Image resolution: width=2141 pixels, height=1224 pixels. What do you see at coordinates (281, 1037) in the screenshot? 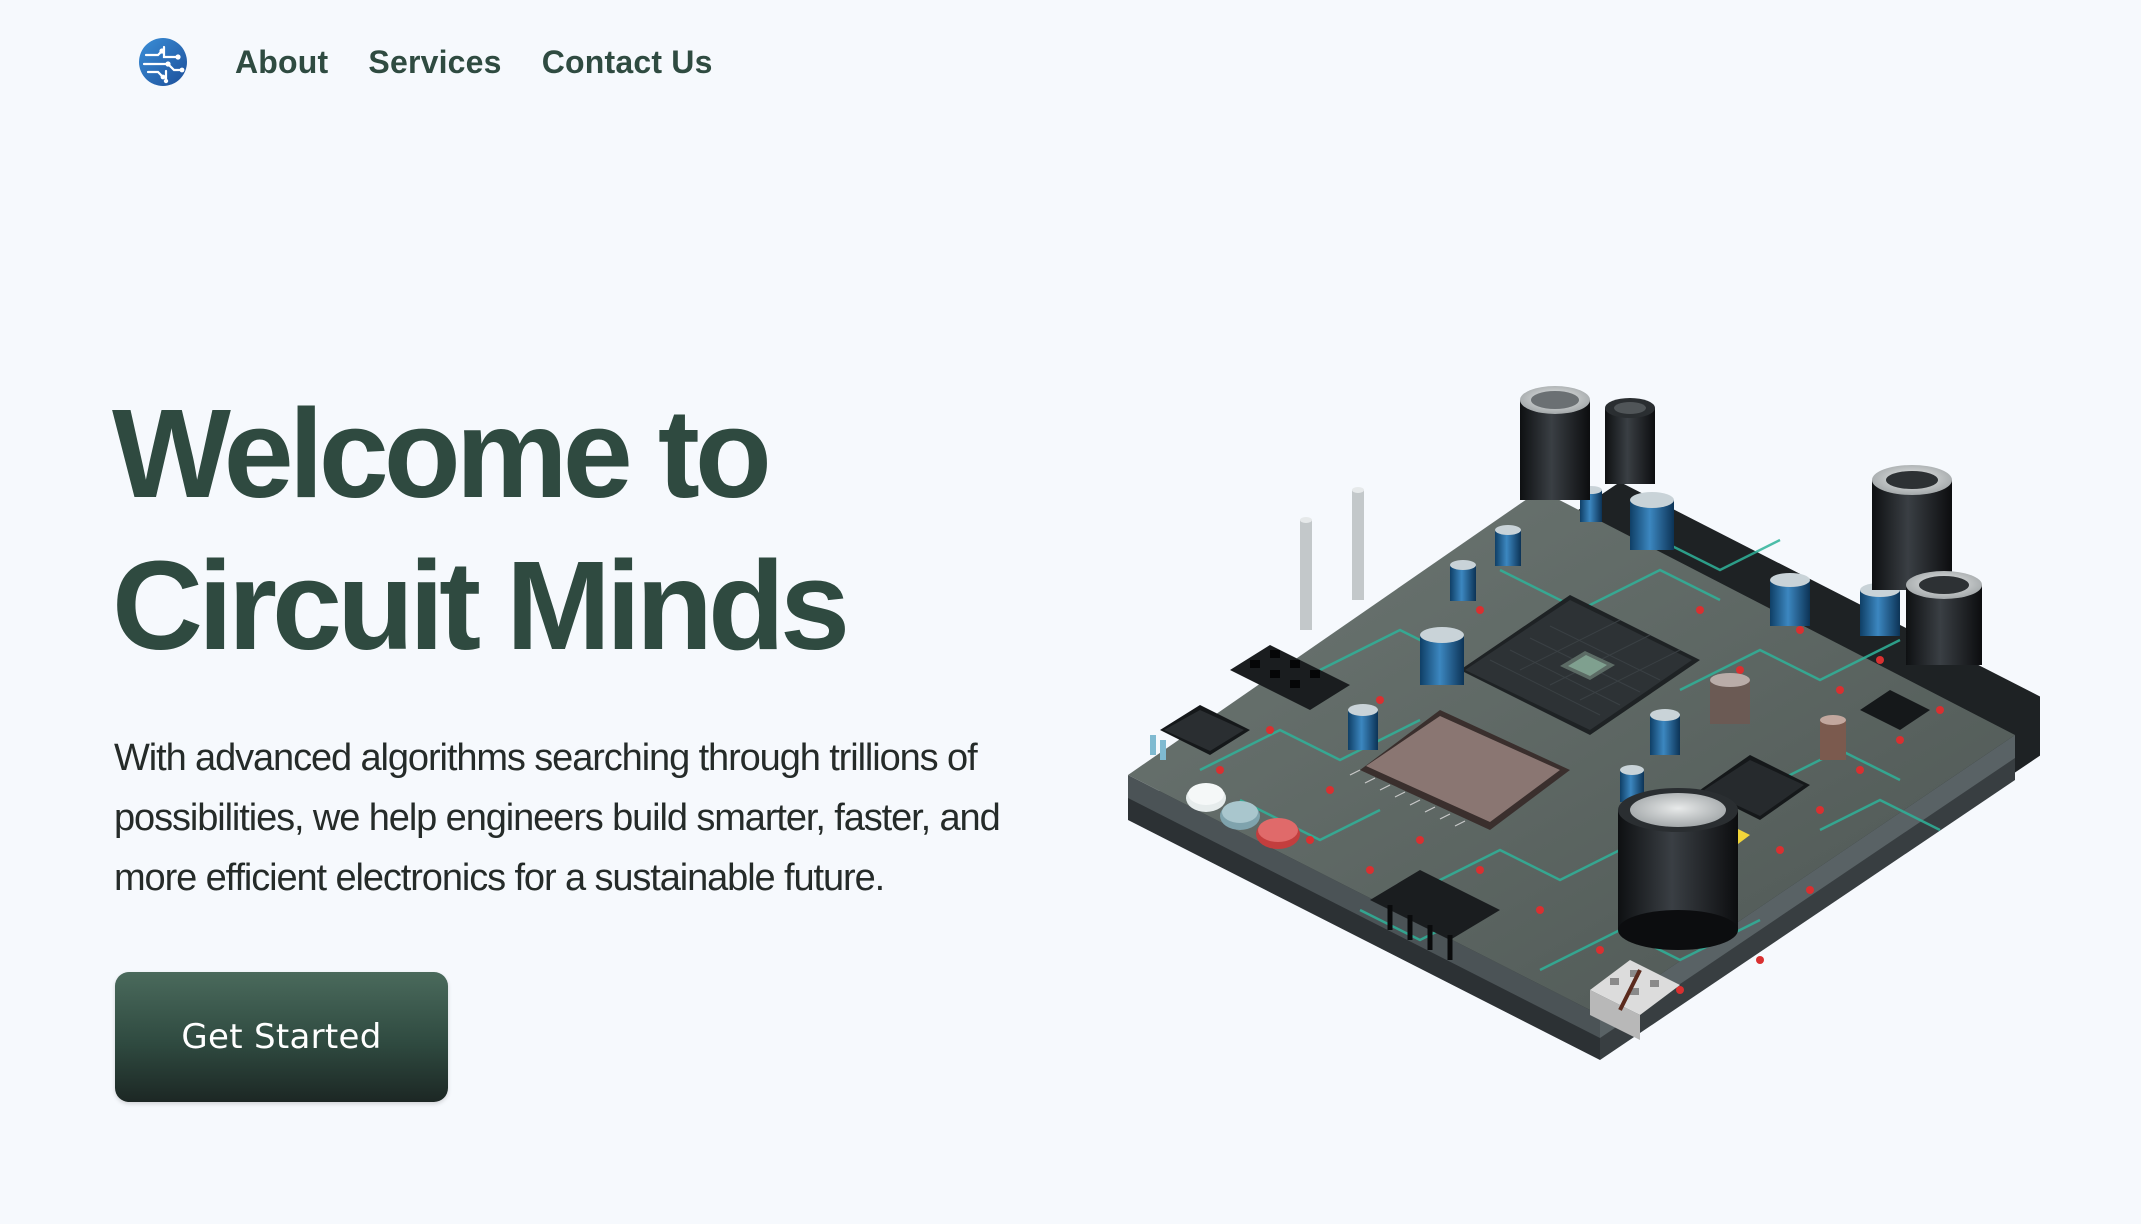
I see `get-started-button: Get Started` at bounding box center [281, 1037].